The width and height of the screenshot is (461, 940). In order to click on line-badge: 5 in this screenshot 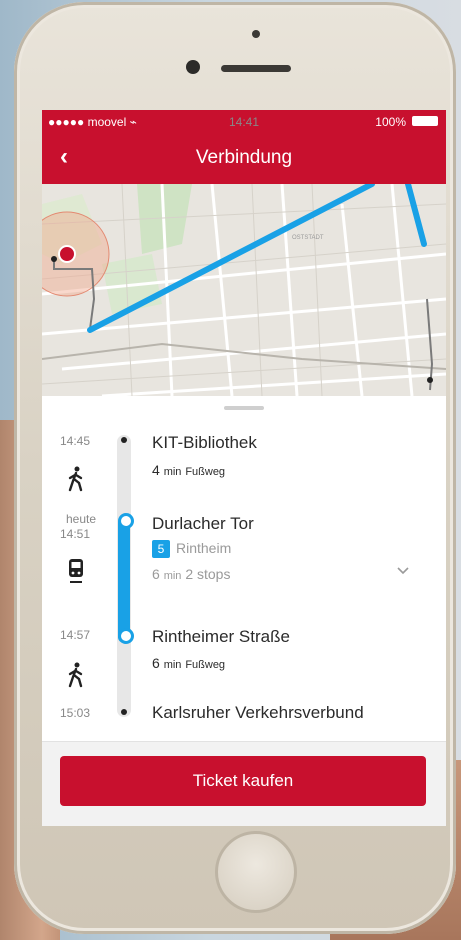, I will do `click(161, 549)`.